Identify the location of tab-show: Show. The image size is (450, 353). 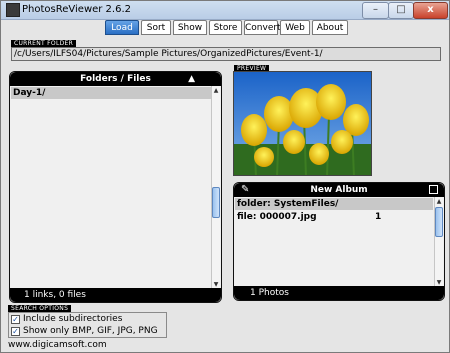
(190, 27).